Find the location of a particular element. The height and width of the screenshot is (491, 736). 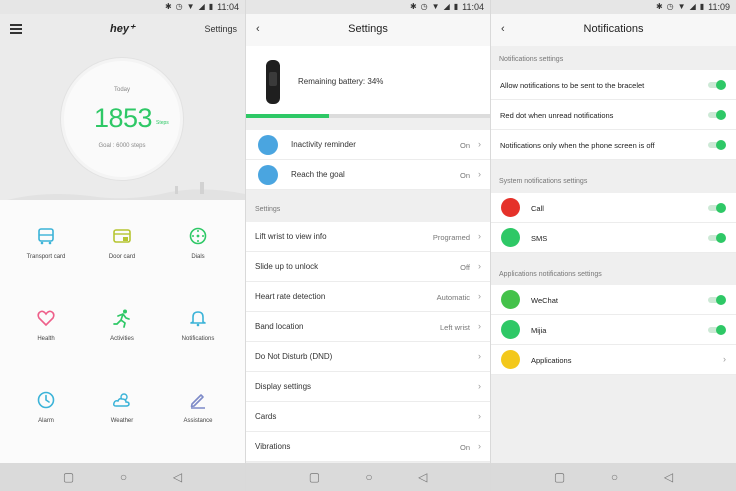

reach-goal-row: Reach the goal On › is located at coordinates (368, 175).